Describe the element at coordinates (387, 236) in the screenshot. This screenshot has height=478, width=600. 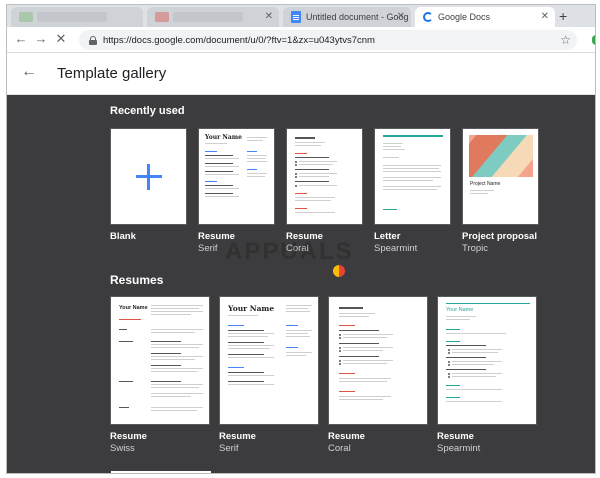
I see `template-name: Letter` at that location.